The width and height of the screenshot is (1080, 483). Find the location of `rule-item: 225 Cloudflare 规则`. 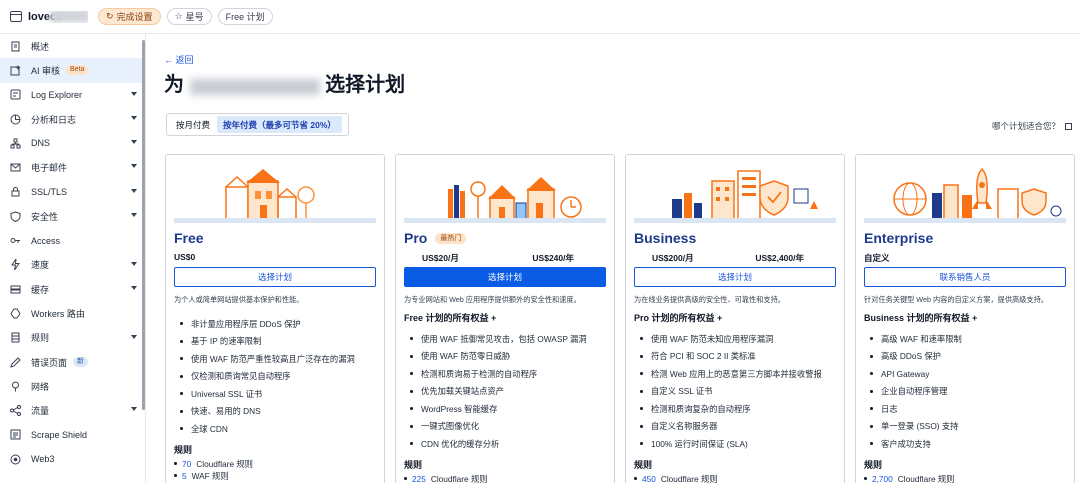

rule-item: 225 Cloudflare 规则 is located at coordinates (446, 478).